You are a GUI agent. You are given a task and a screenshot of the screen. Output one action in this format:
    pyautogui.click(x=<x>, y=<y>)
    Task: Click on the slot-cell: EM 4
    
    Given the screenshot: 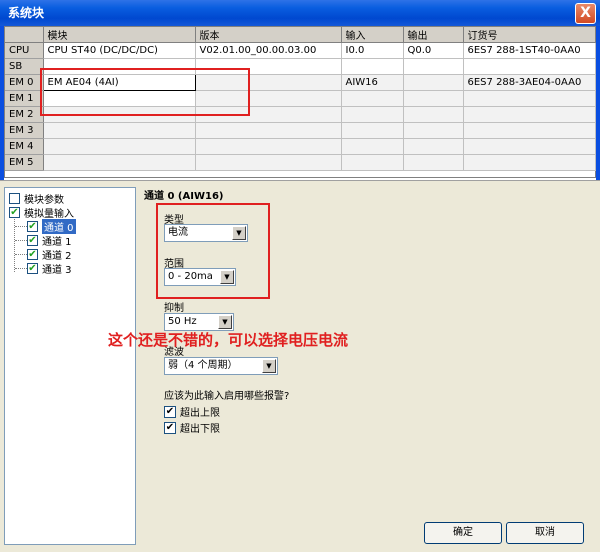 What is the action you would take?
    pyautogui.click(x=24, y=146)
    